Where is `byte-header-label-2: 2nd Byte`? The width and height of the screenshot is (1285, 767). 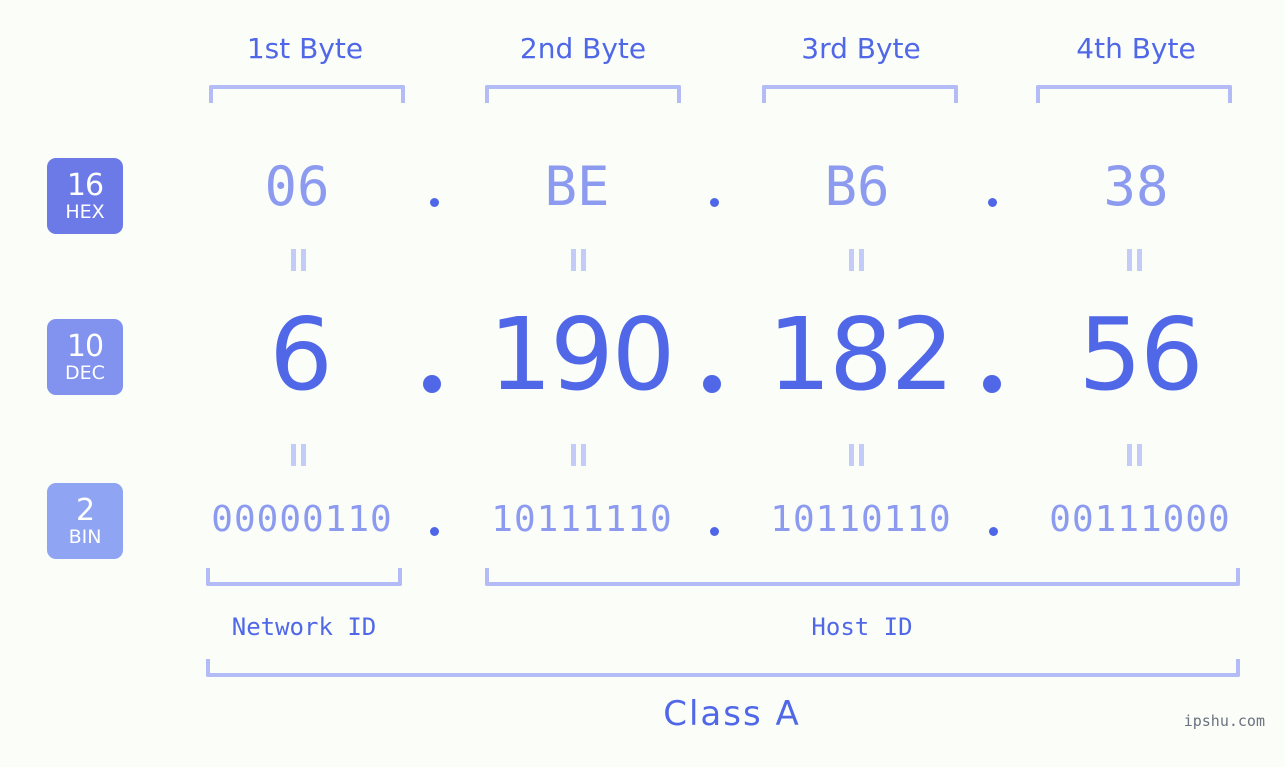
byte-header-label-2: 2nd Byte is located at coordinates (583, 48).